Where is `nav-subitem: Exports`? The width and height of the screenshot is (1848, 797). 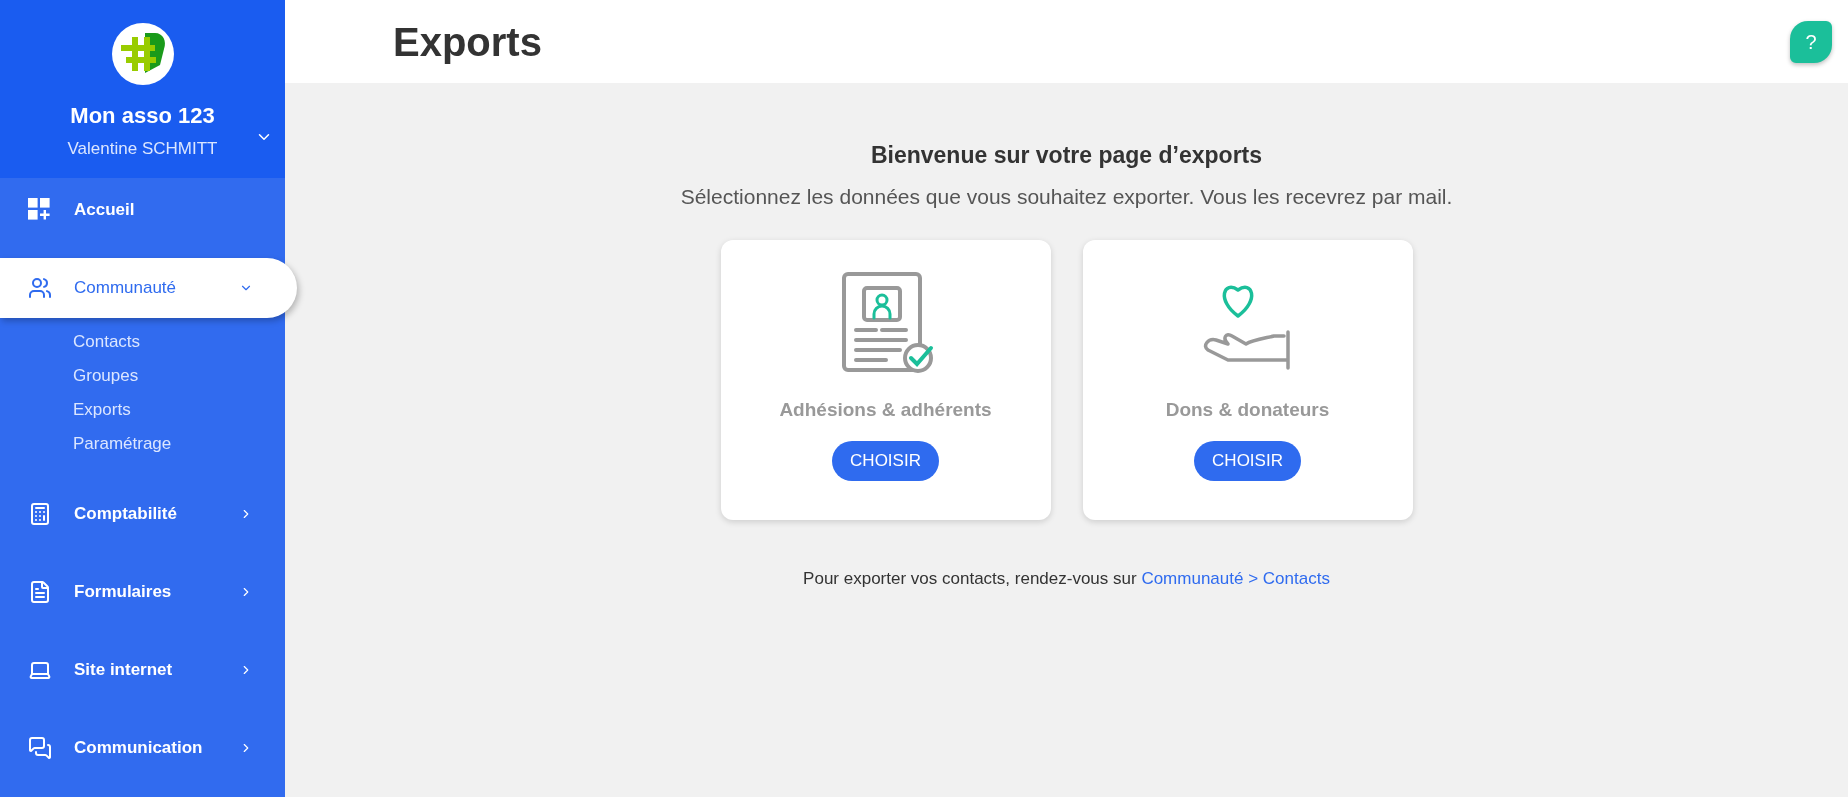 nav-subitem: Exports is located at coordinates (179, 410).